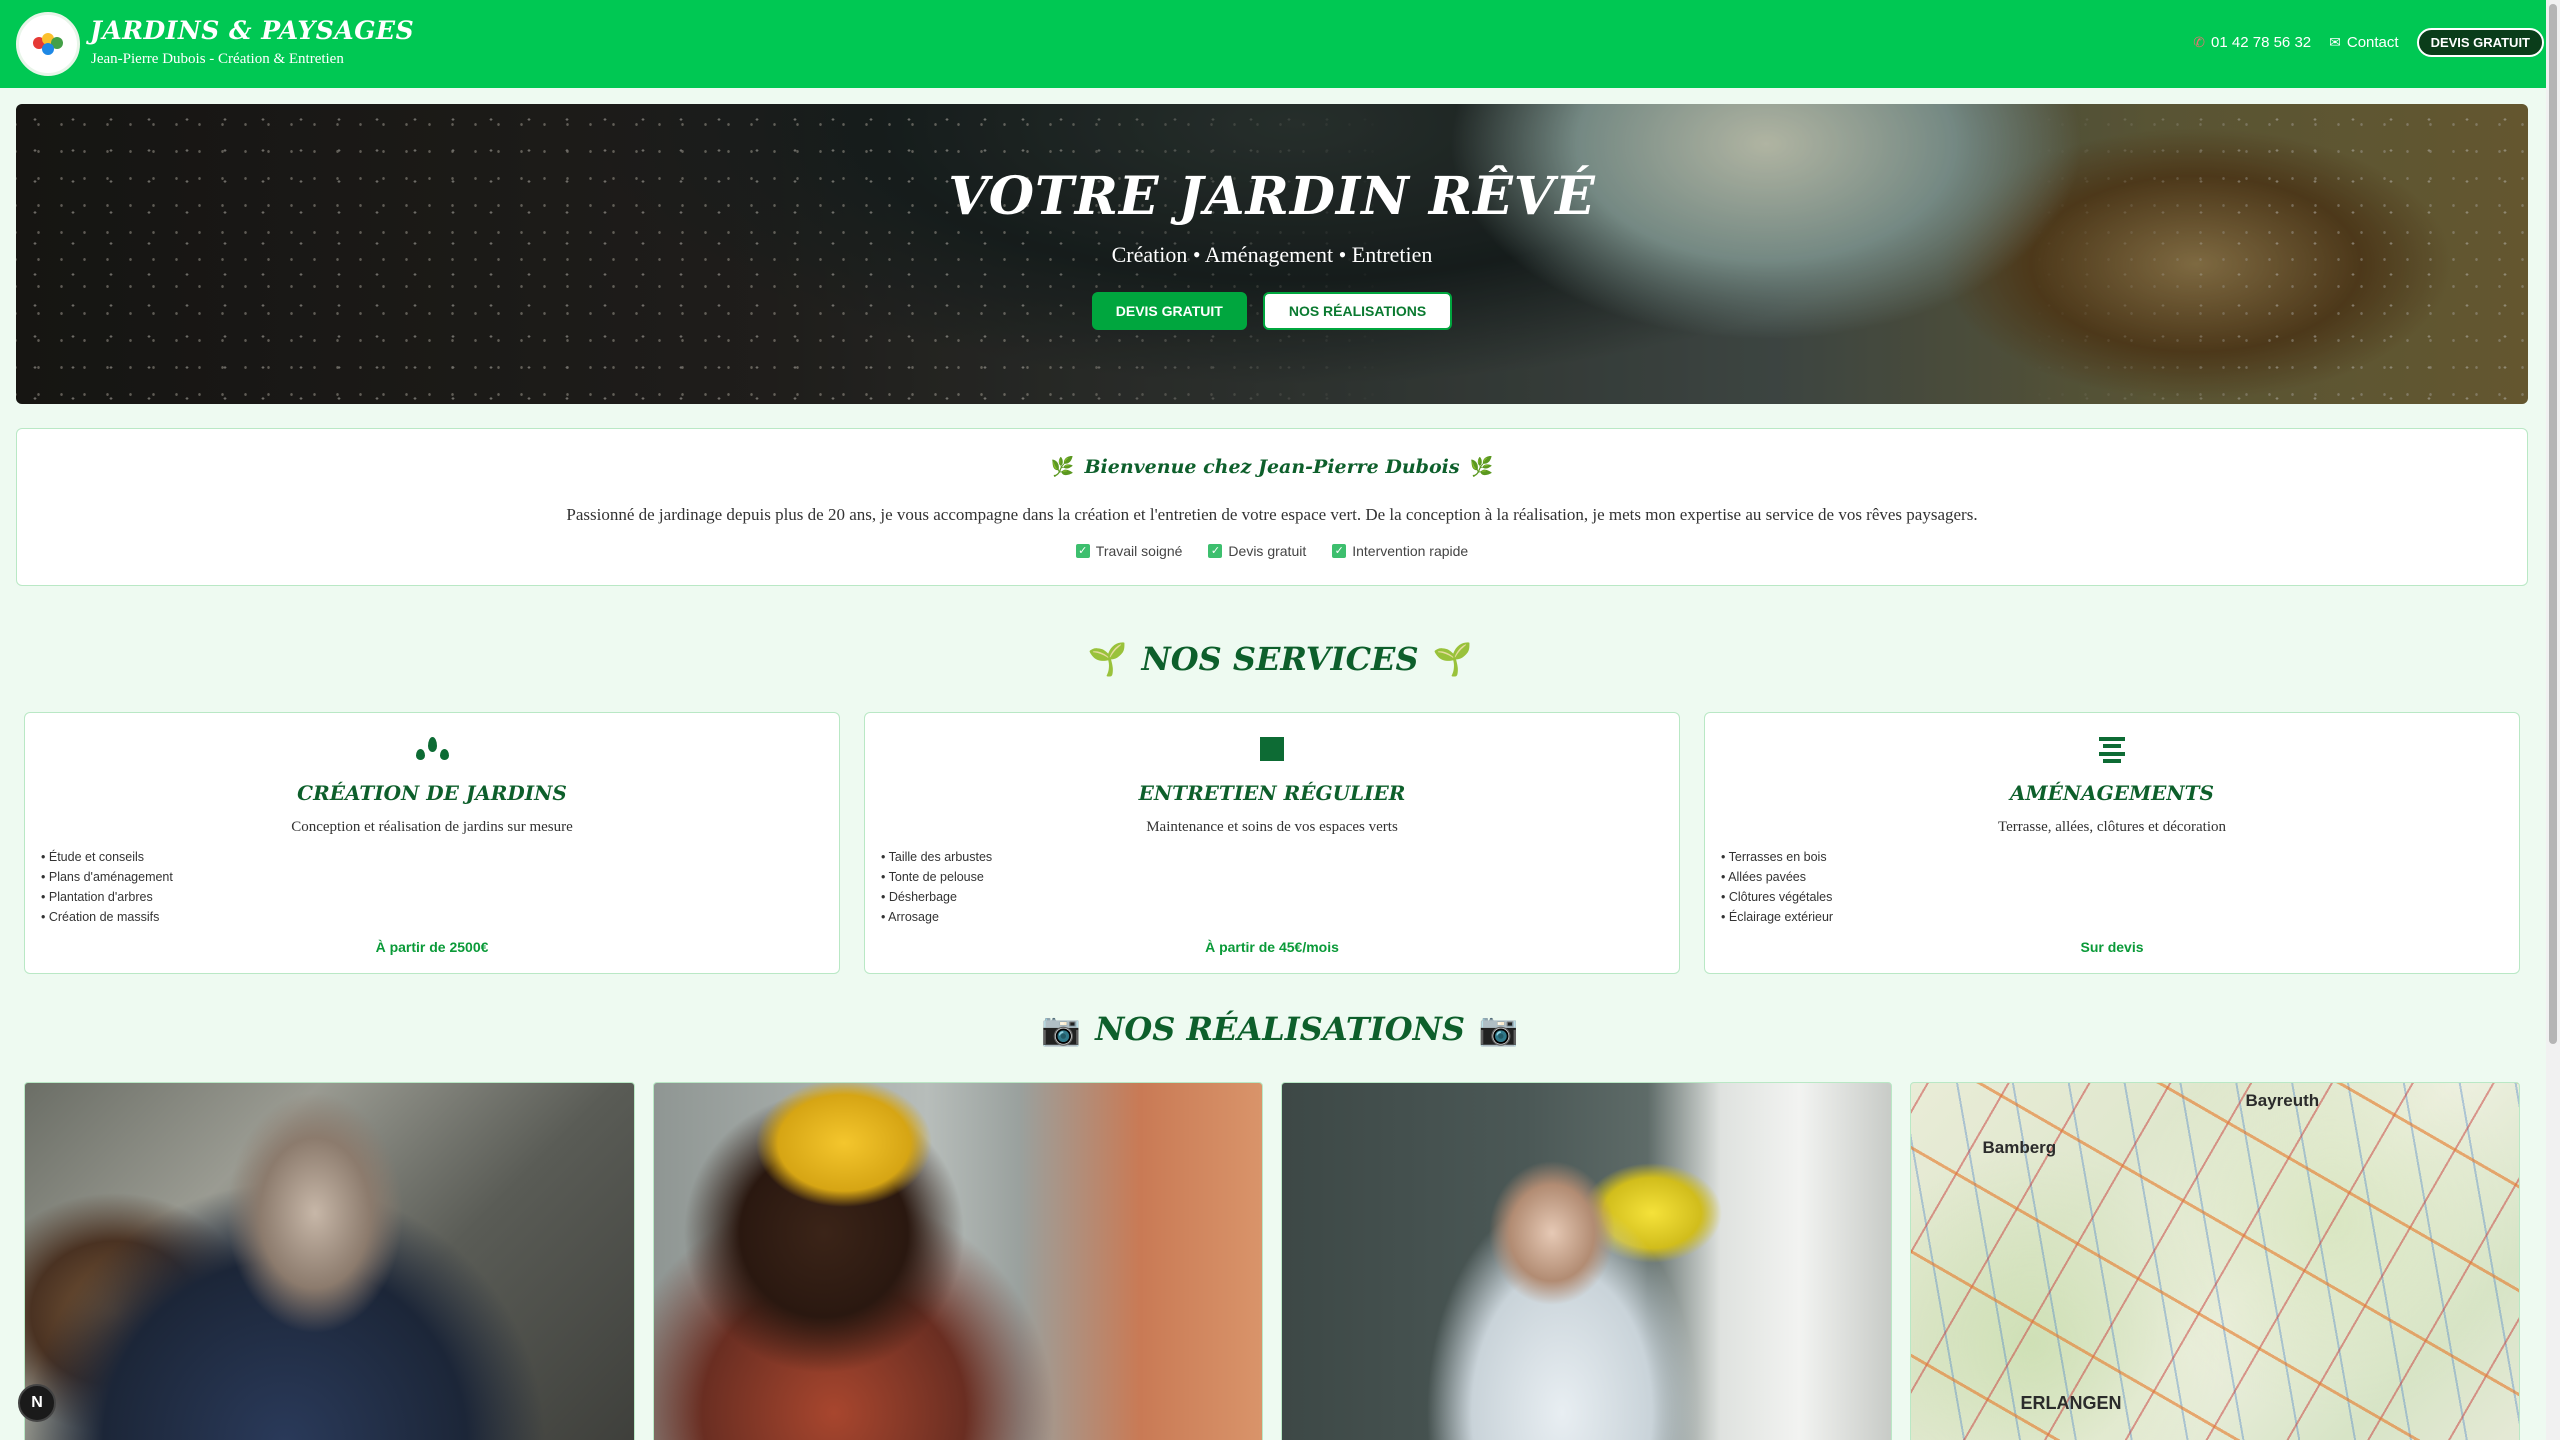 The width and height of the screenshot is (2560, 1440). I want to click on list-item: Éclairage extérieur, so click(1777, 917).